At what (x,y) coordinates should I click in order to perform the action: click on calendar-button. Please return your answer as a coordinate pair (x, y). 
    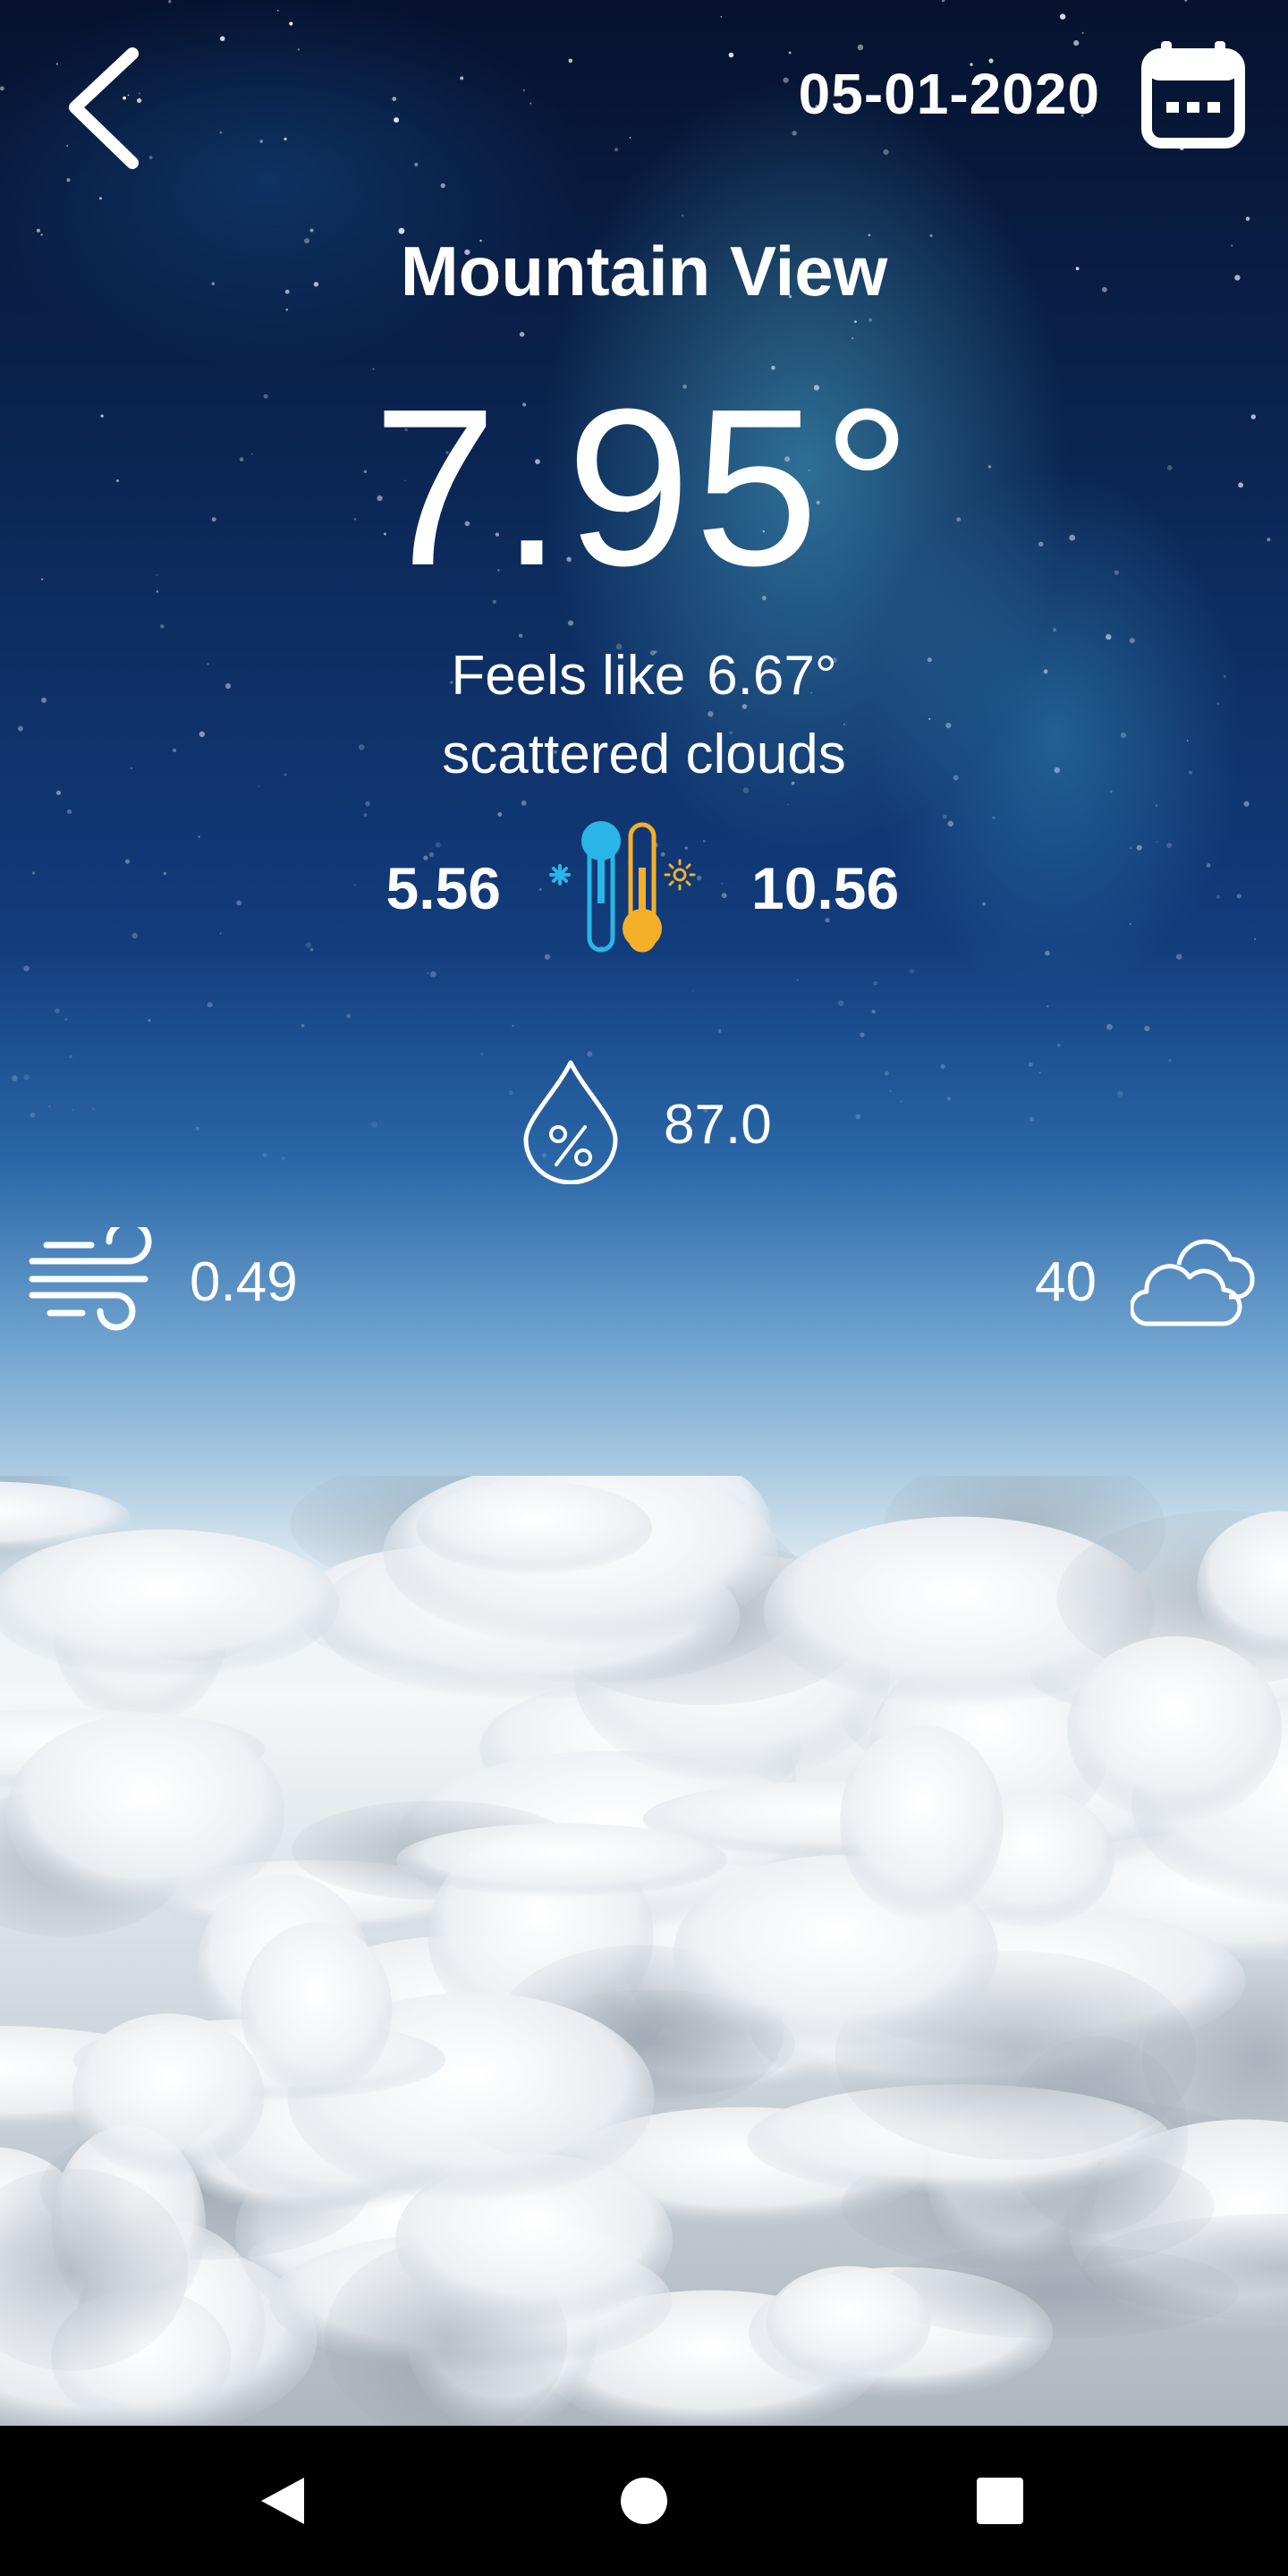
    Looking at the image, I should click on (1193, 94).